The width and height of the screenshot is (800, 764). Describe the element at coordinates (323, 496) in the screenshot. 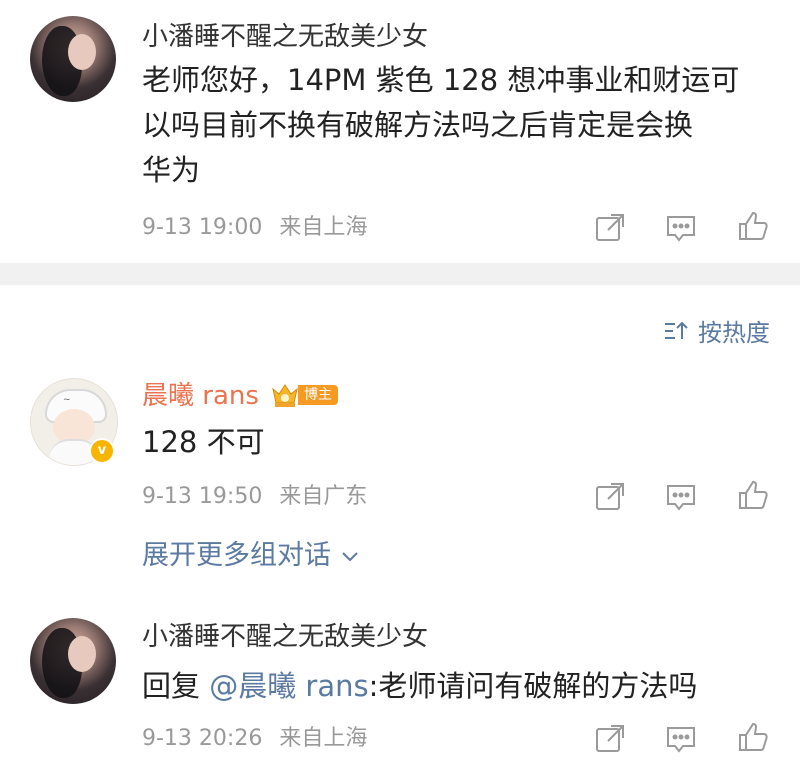

I see `reply-location: 来自广东` at that location.